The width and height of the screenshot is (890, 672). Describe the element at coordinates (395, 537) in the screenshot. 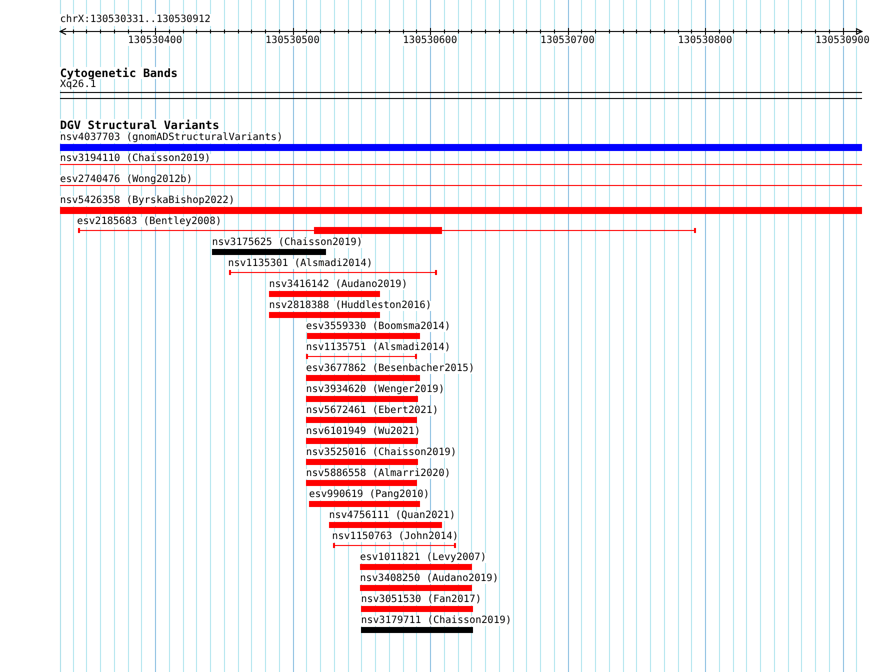

I see `variant-label: nsv1150763 (John2014)` at that location.